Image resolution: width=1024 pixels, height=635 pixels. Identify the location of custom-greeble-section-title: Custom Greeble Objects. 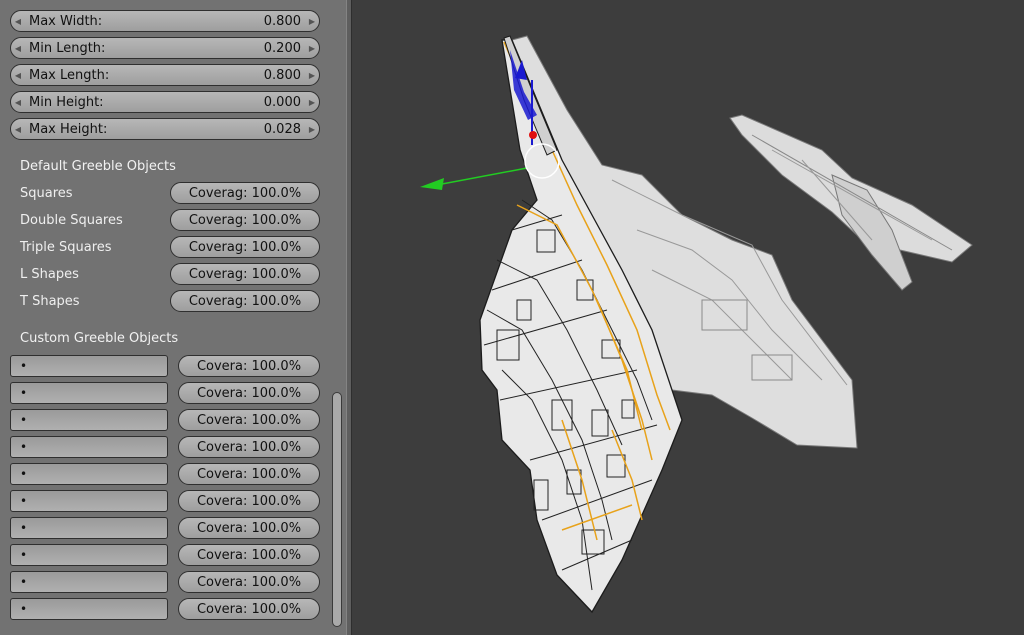
(99, 338).